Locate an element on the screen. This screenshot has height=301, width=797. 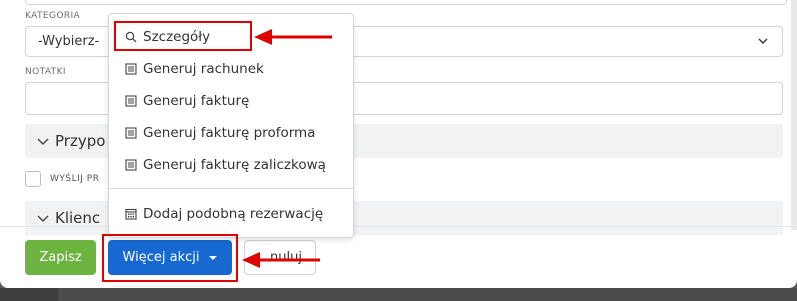
send-checkbox-label: WYŚLIJ PR is located at coordinates (75, 179).